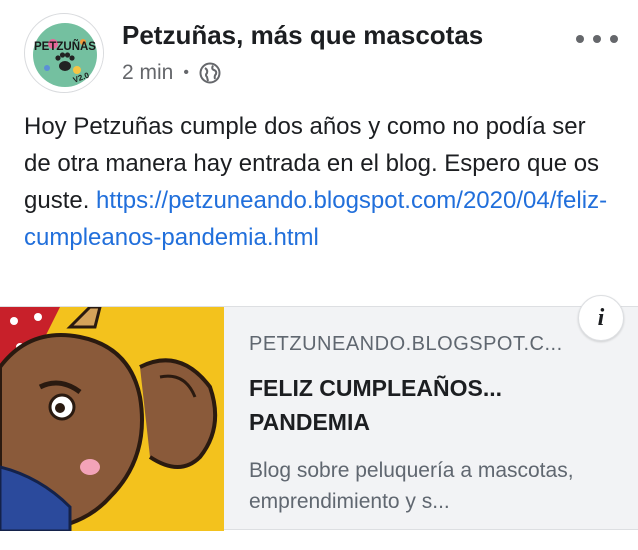 Image resolution: width=638 pixels, height=550 pixels. What do you see at coordinates (601, 318) in the screenshot?
I see `info-icon: i` at bounding box center [601, 318].